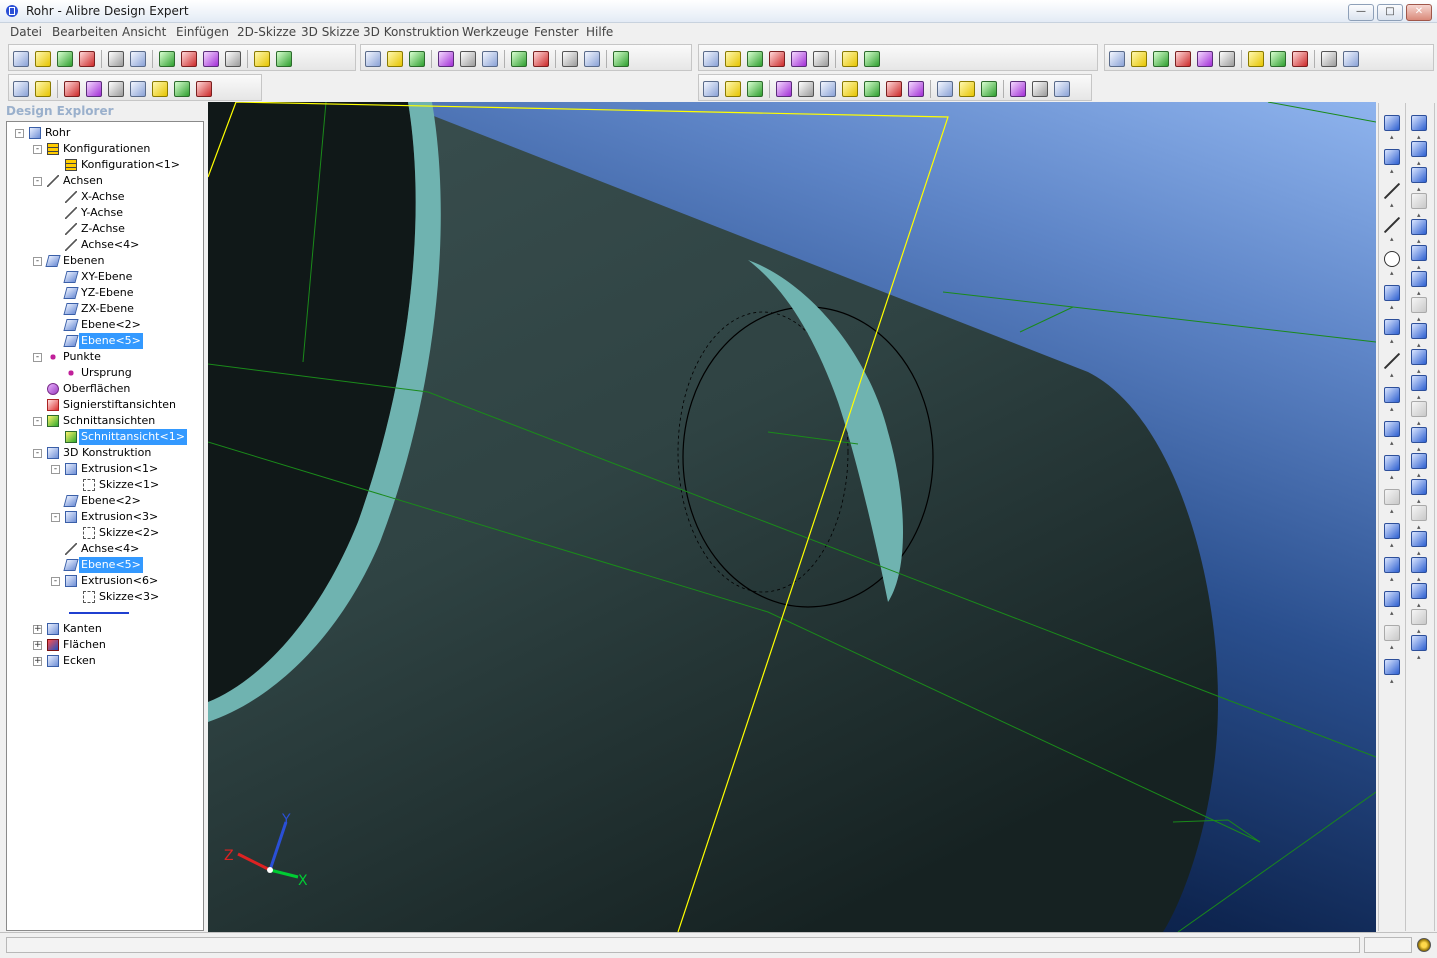  Describe the element at coordinates (592, 58) in the screenshot. I see `redline-icon` at that location.